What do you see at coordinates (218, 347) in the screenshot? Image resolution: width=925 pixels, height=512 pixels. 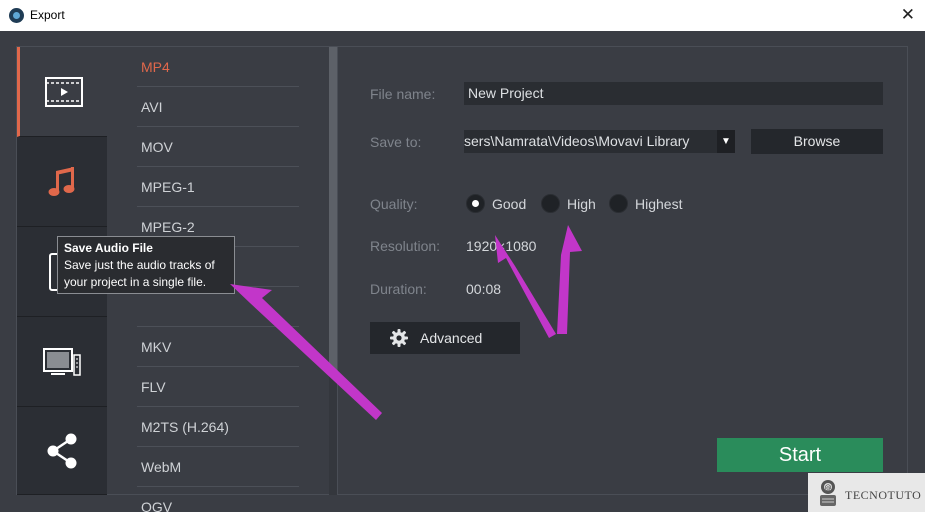 I see `format-item-mkv: MKV` at bounding box center [218, 347].